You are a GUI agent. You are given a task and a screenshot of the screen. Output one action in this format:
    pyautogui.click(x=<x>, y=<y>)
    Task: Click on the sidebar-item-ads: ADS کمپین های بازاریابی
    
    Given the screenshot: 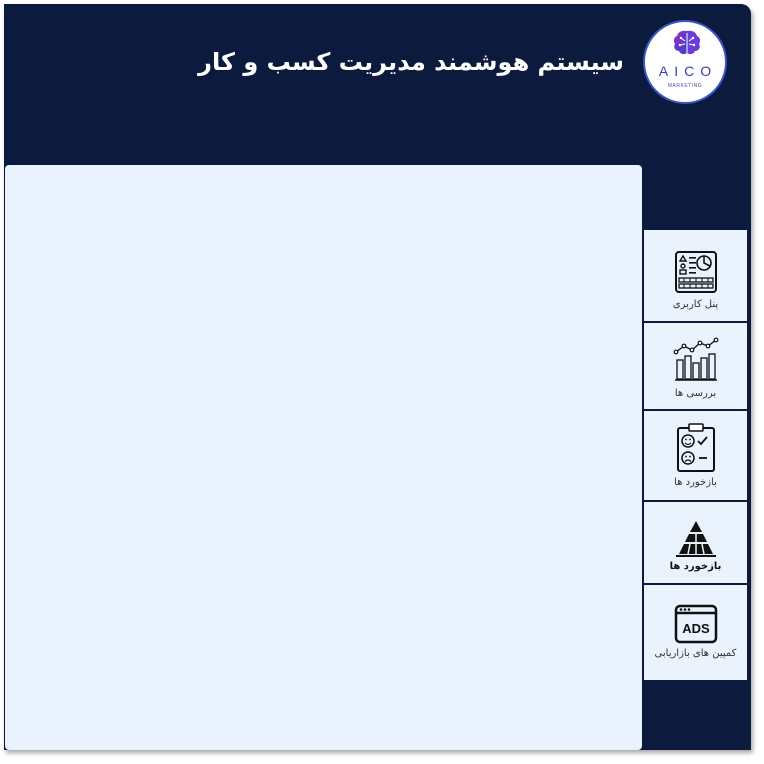 What is the action you would take?
    pyautogui.click(x=695, y=632)
    